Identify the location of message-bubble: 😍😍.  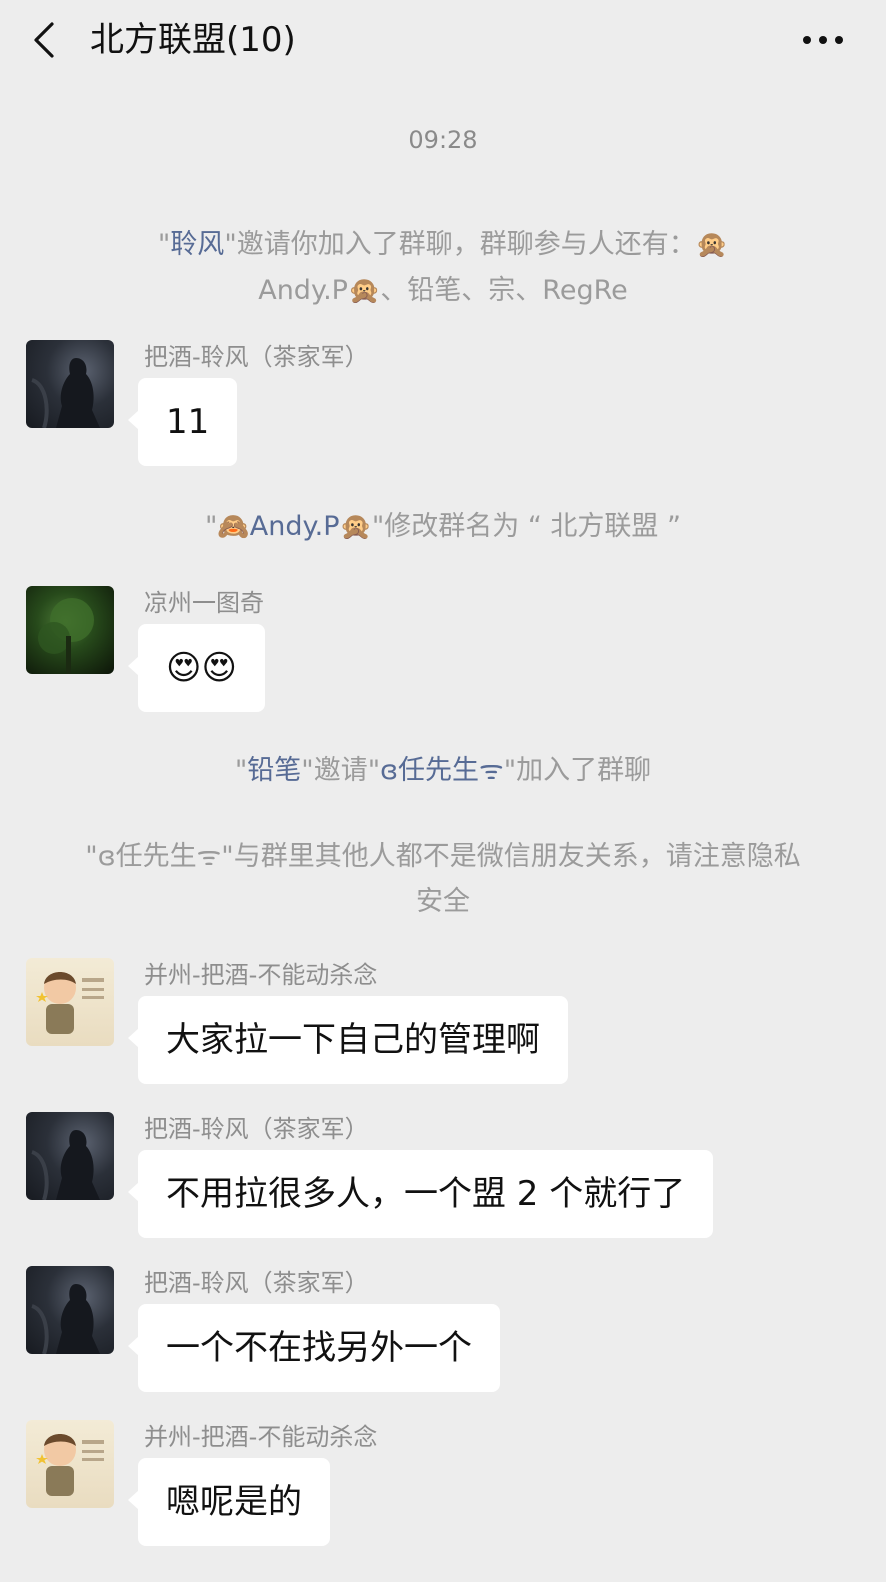
(196, 668).